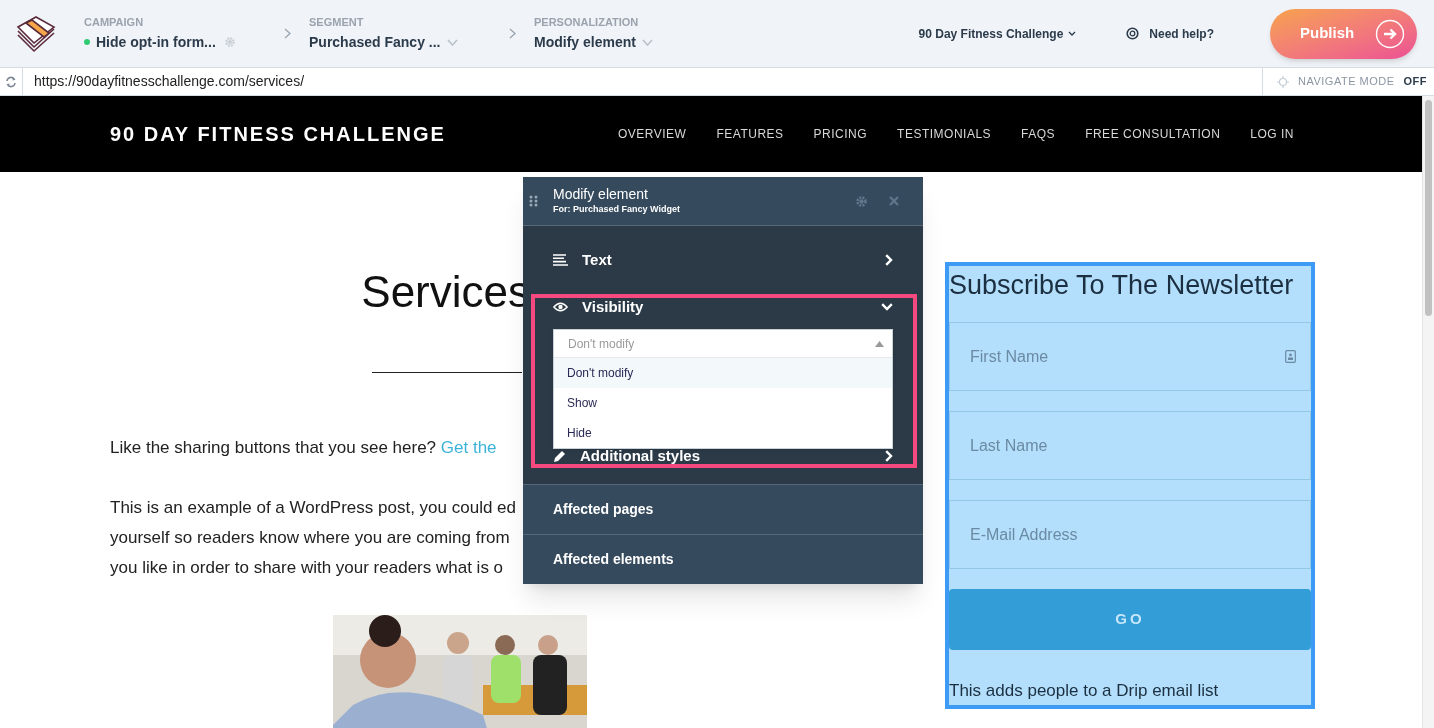  Describe the element at coordinates (587, 21) in the screenshot. I see `breadcrumb-label: PERSONALIZATION` at that location.